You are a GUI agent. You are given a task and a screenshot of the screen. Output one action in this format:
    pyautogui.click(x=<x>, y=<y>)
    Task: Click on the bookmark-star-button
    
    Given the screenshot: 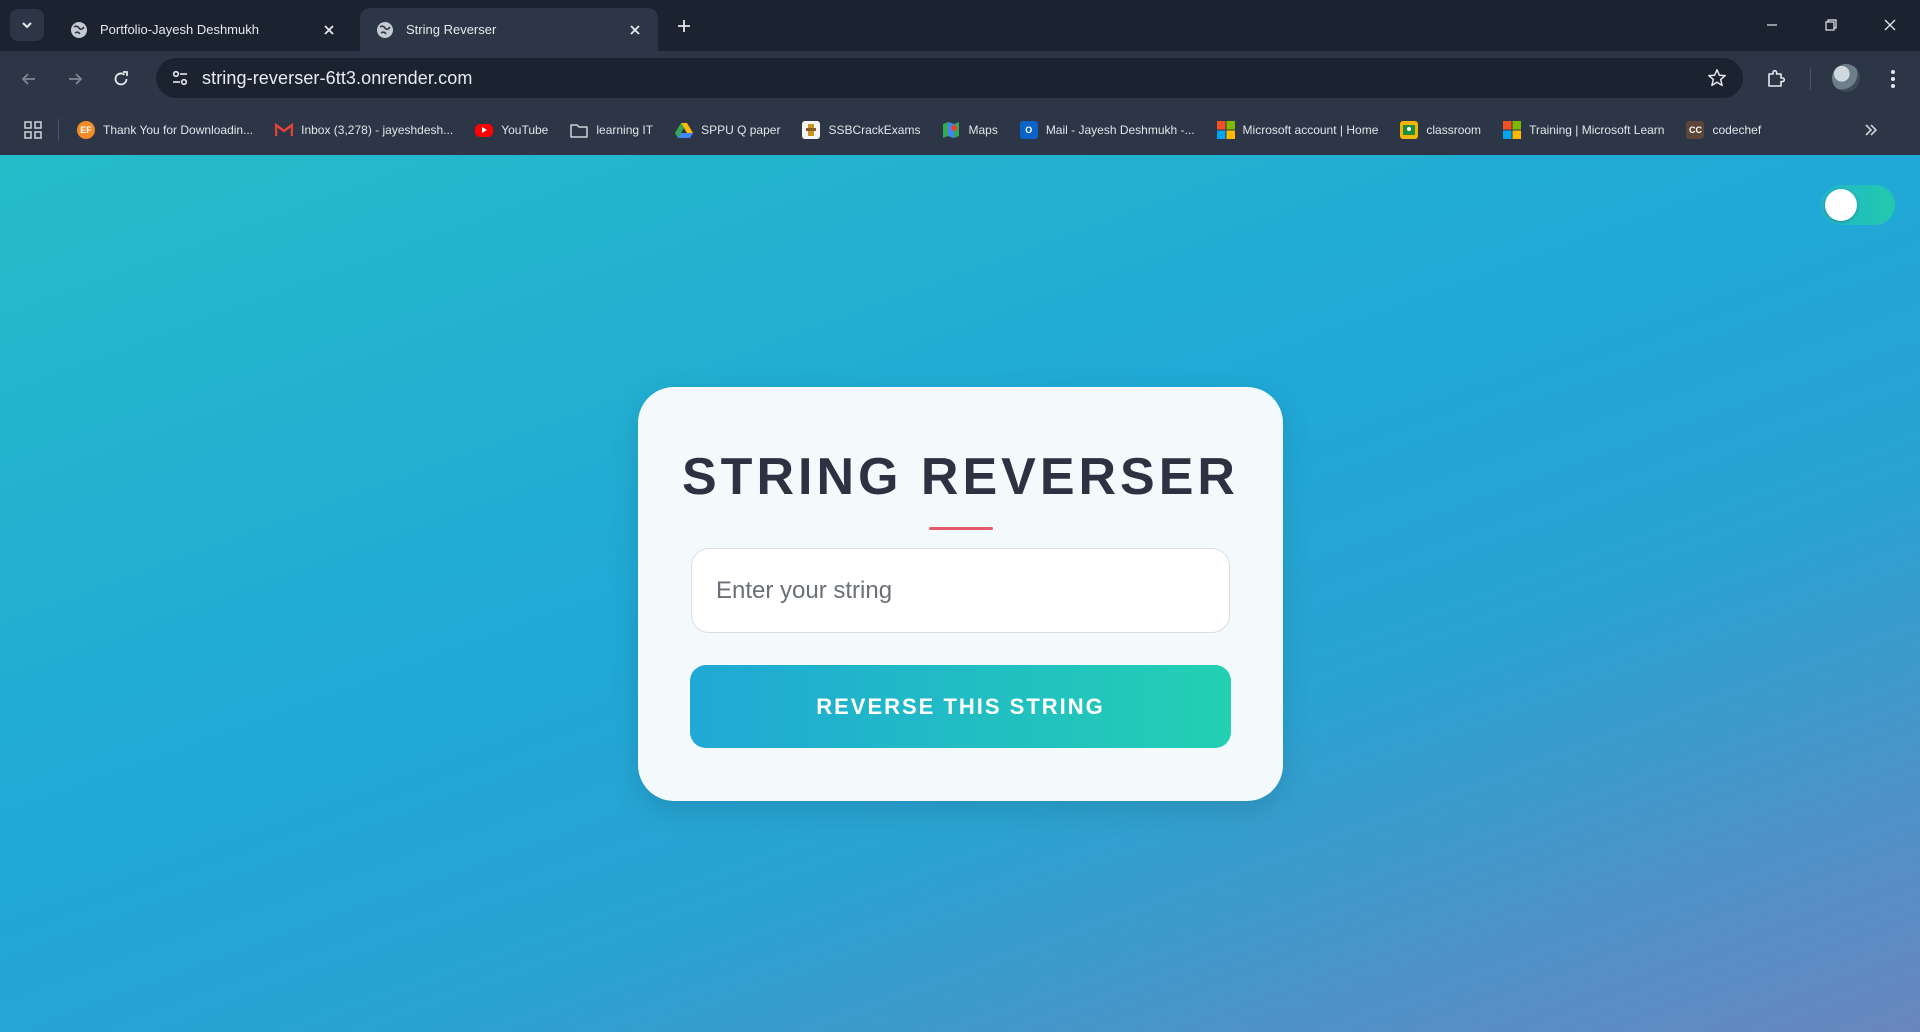 What is the action you would take?
    pyautogui.click(x=1717, y=78)
    